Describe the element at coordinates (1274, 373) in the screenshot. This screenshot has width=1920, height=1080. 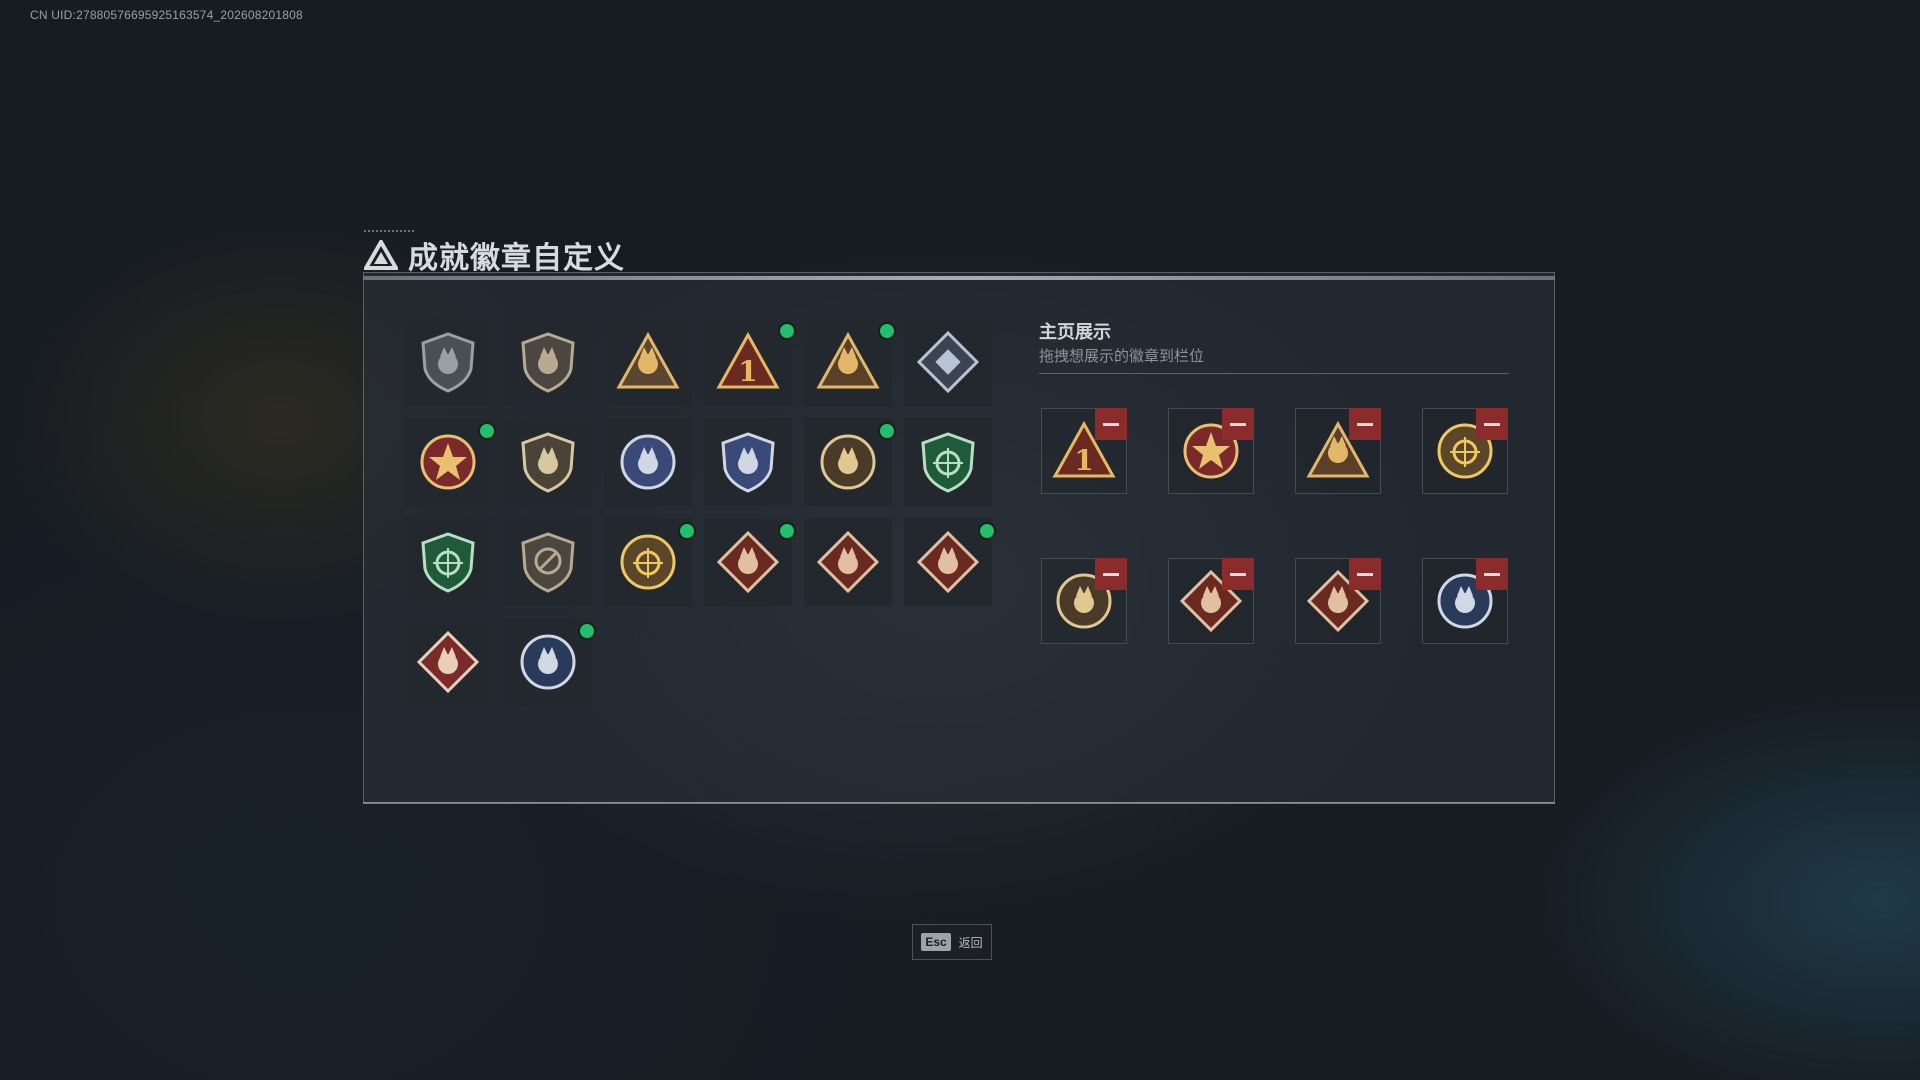
I see `showcase-divider` at that location.